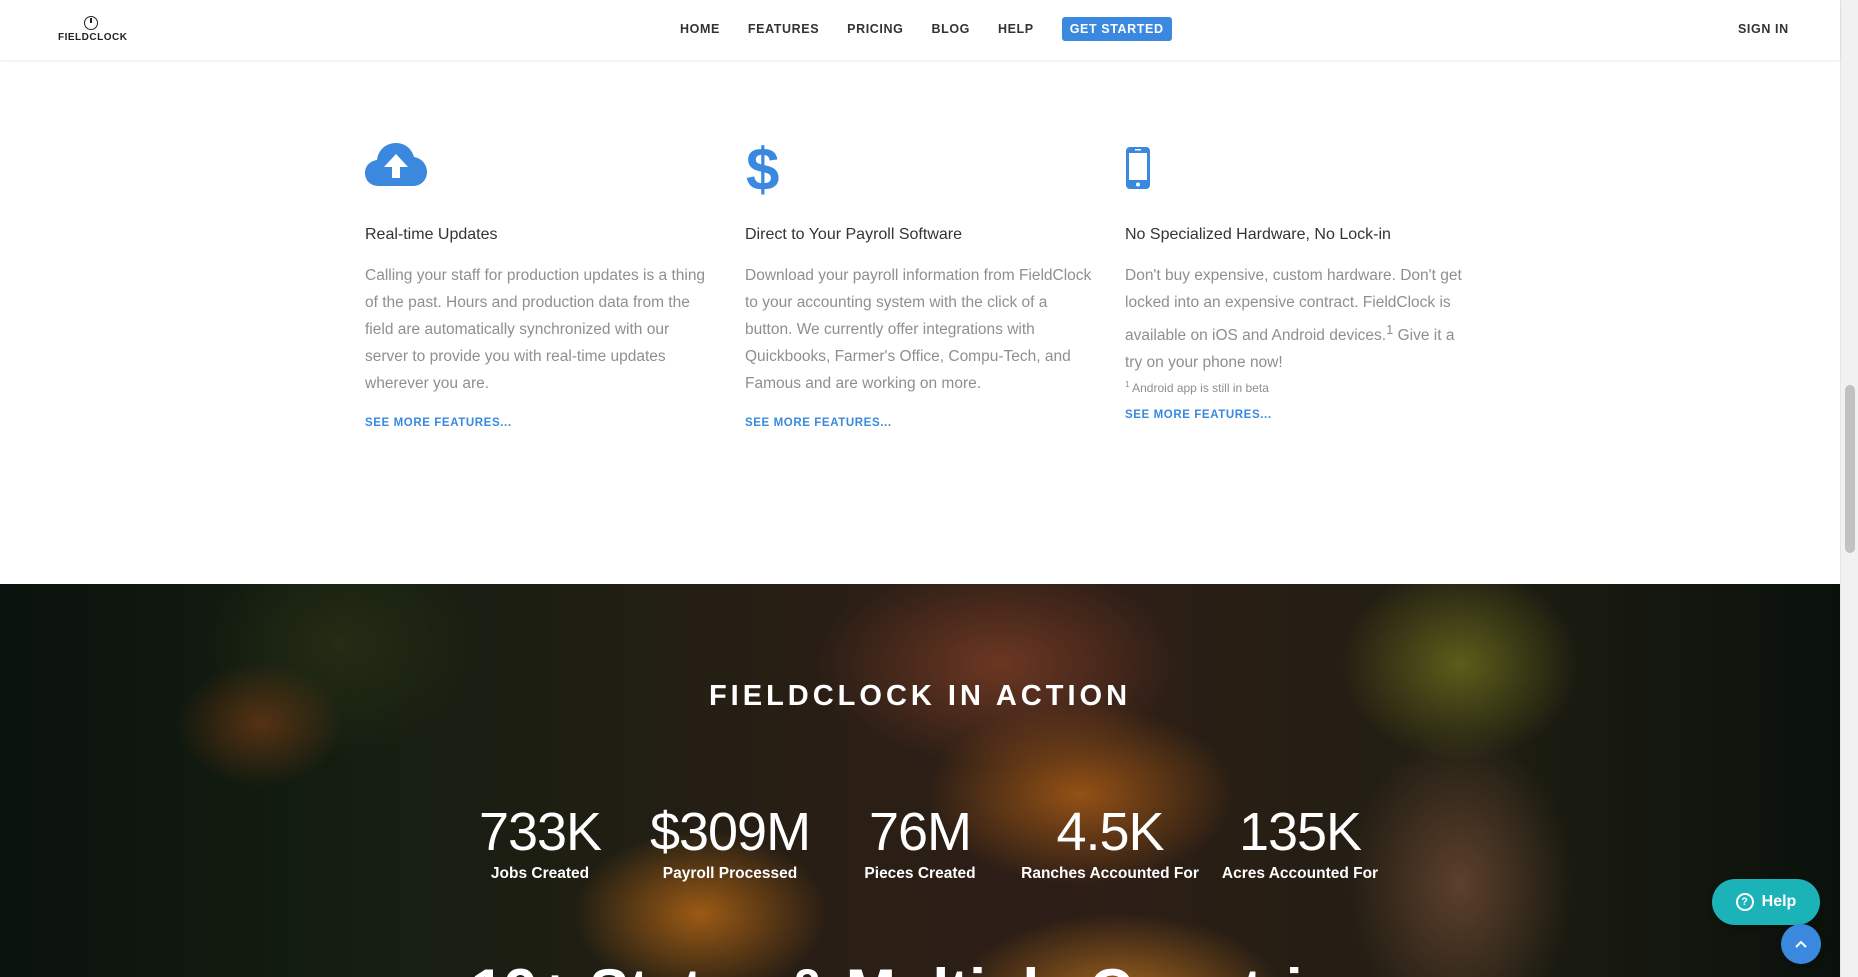  I want to click on stat-value: $309M, so click(730, 832).